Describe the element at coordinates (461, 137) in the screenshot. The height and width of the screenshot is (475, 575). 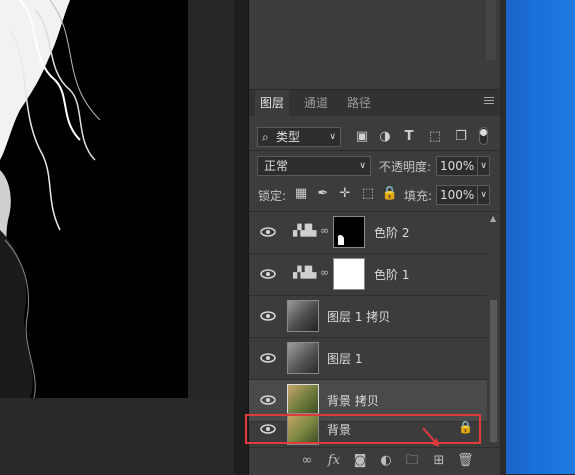
I see `filter-smartobject-icon: ❐` at that location.